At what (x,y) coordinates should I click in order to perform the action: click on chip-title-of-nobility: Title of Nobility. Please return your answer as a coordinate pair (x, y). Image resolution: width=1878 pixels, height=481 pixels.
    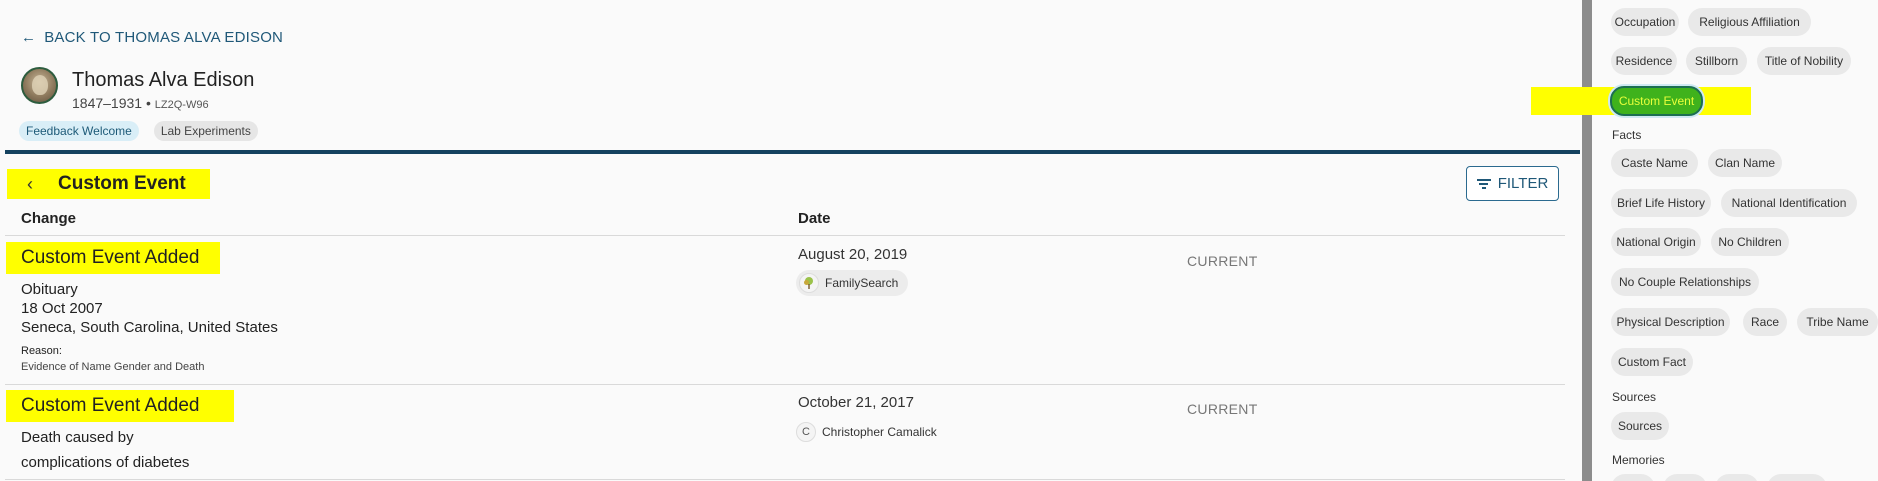
    Looking at the image, I should click on (1804, 61).